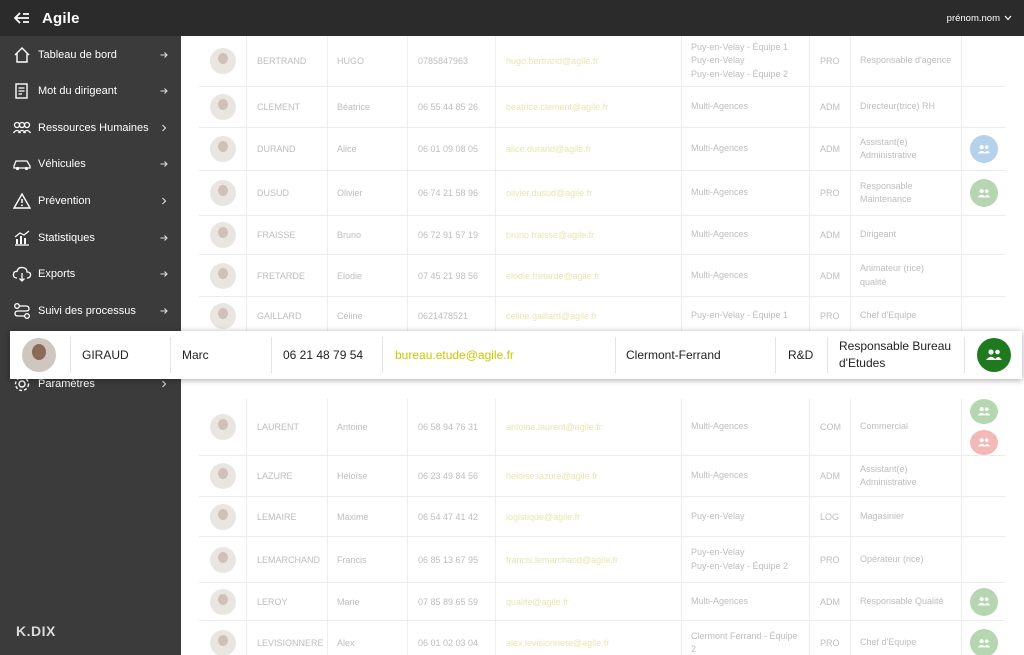 The width and height of the screenshot is (1024, 655). Describe the element at coordinates (57, 274) in the screenshot. I see `sidebar-item-label: Exports` at that location.